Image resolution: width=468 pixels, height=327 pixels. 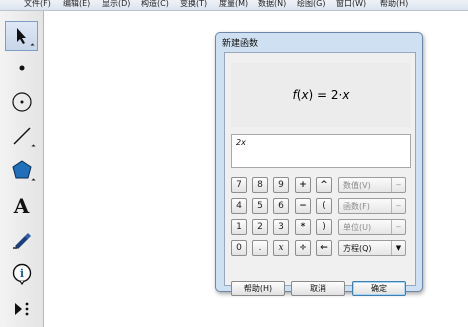 I want to click on menu-construct: 构造(C), so click(x=155, y=4).